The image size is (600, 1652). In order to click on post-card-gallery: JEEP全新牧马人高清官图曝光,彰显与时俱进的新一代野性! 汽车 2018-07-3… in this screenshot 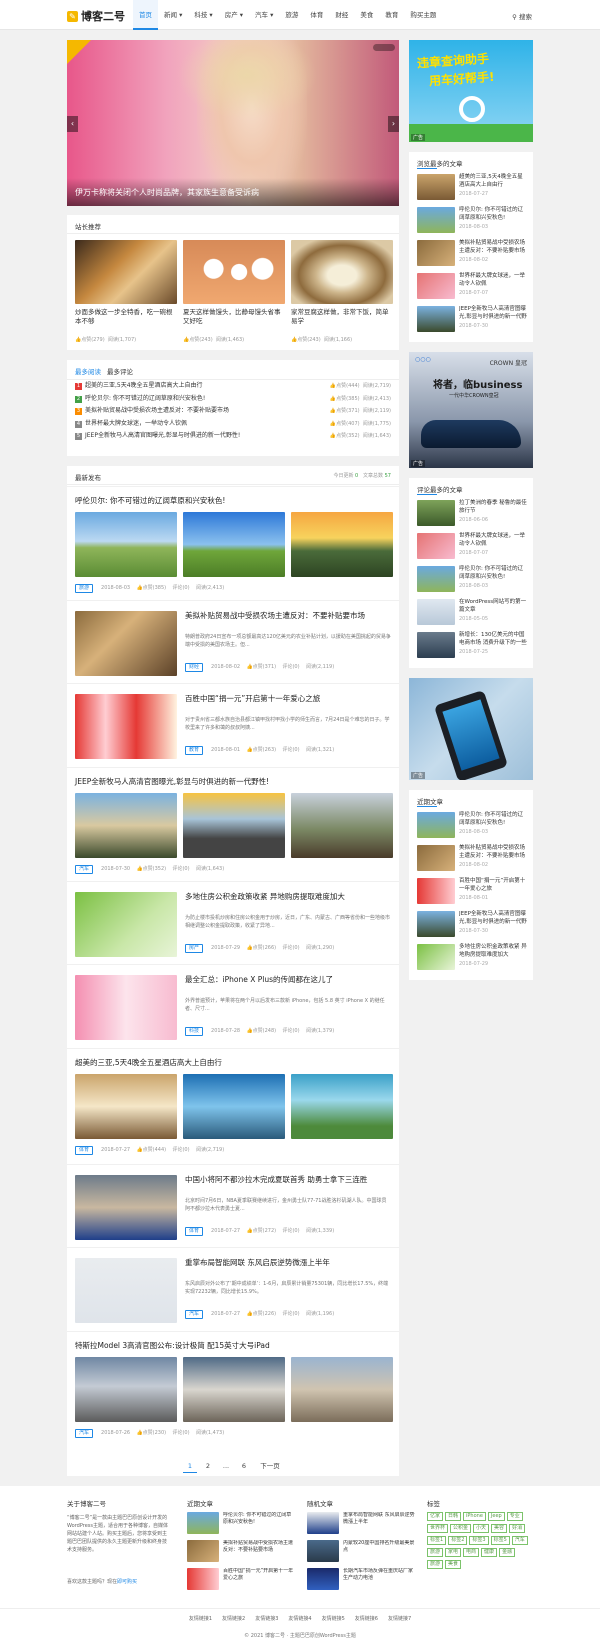, I will do `click(233, 823)`.